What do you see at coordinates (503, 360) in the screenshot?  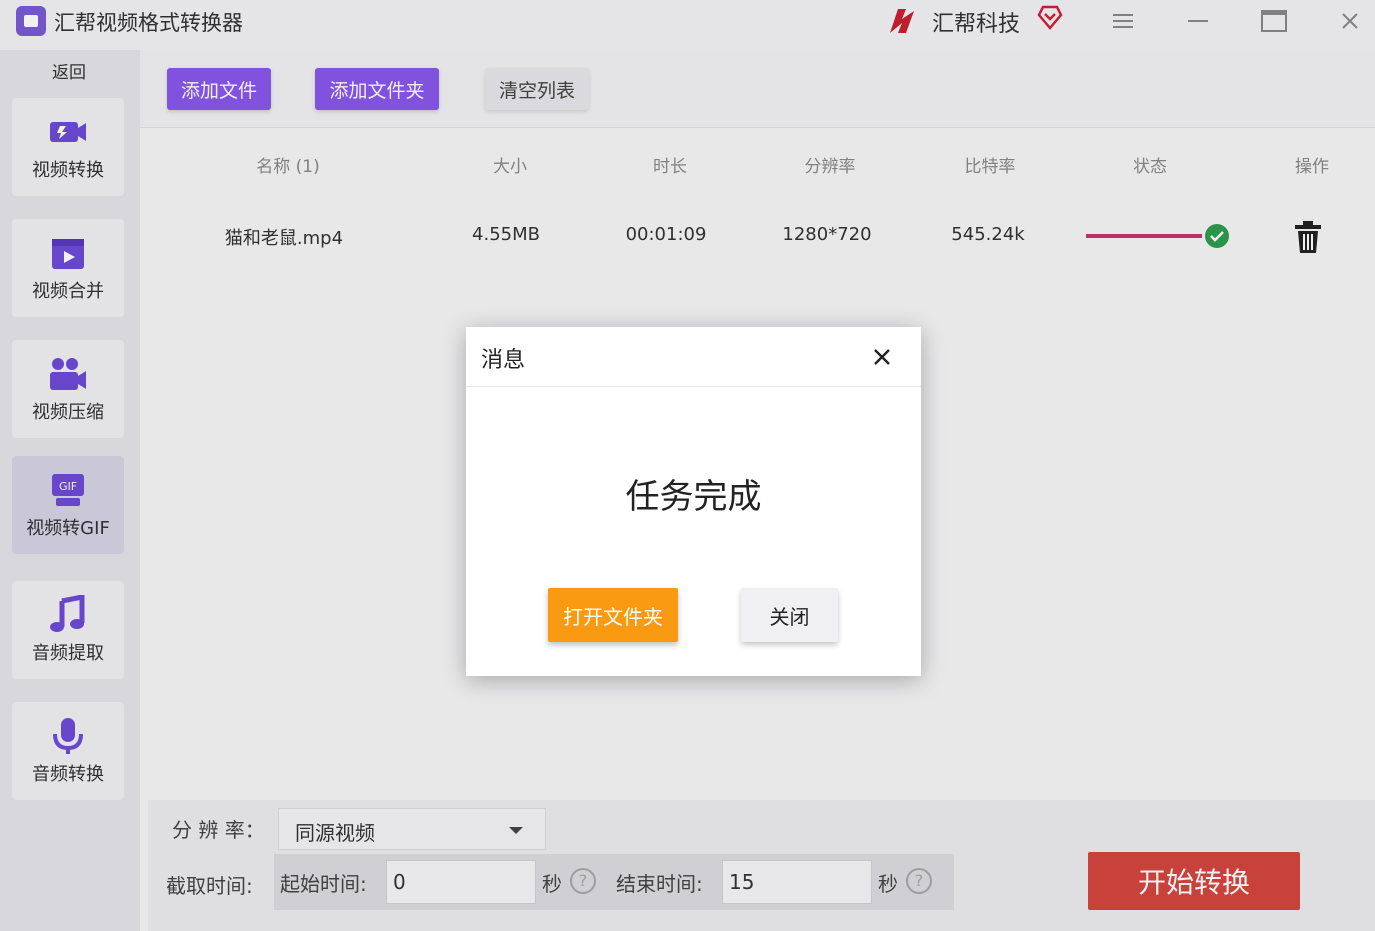 I see `dialog-title: 消息` at bounding box center [503, 360].